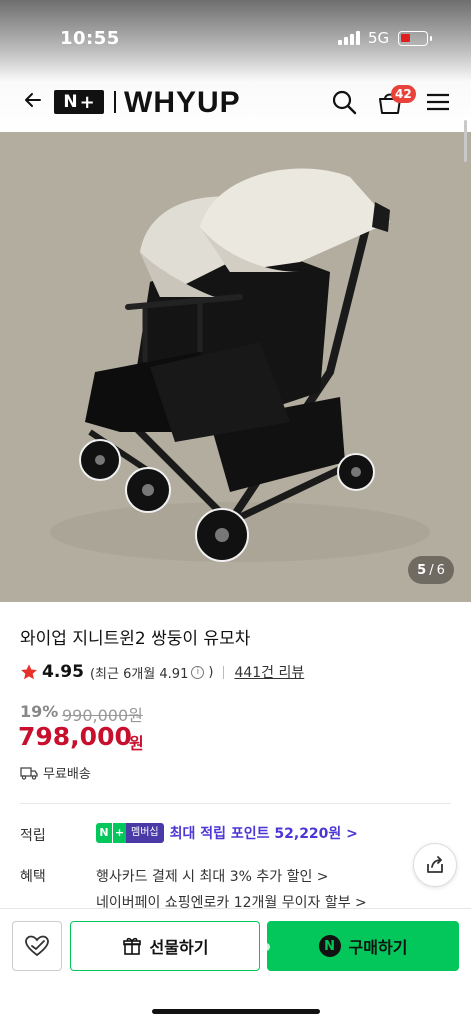 The width and height of the screenshot is (471, 1024). I want to click on bottom-action-bar: 선물하기 N 구매하기, so click(235, 966).